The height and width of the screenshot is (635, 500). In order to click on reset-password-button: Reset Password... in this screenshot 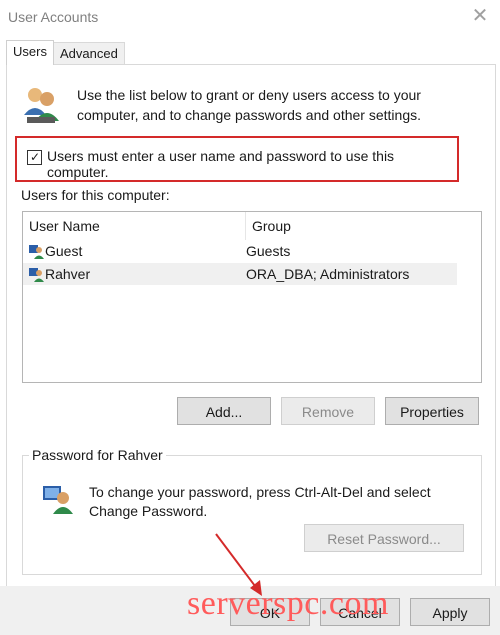, I will do `click(384, 538)`.